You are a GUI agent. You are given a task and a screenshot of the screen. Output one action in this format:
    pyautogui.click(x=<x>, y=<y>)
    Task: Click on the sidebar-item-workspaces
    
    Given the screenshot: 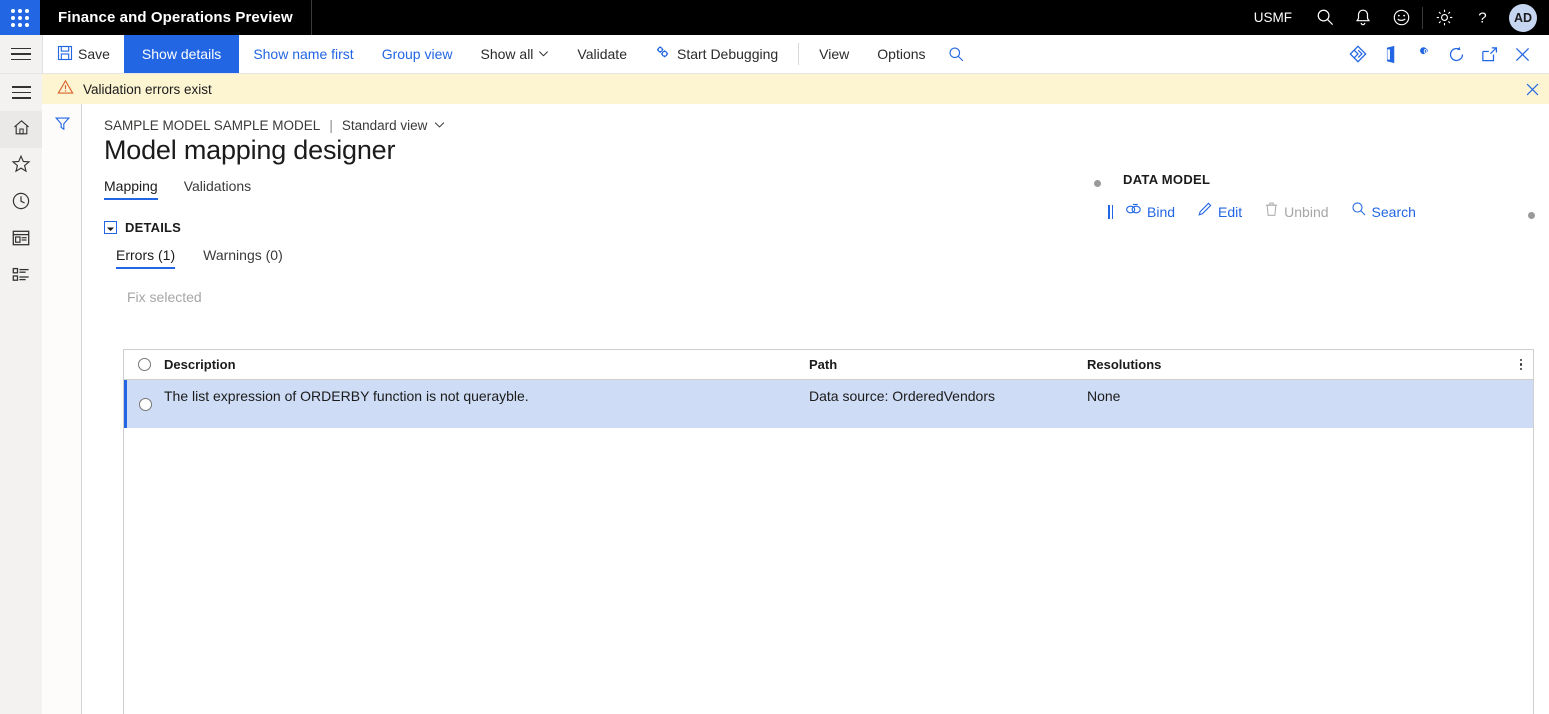 What is the action you would take?
    pyautogui.click(x=21, y=240)
    